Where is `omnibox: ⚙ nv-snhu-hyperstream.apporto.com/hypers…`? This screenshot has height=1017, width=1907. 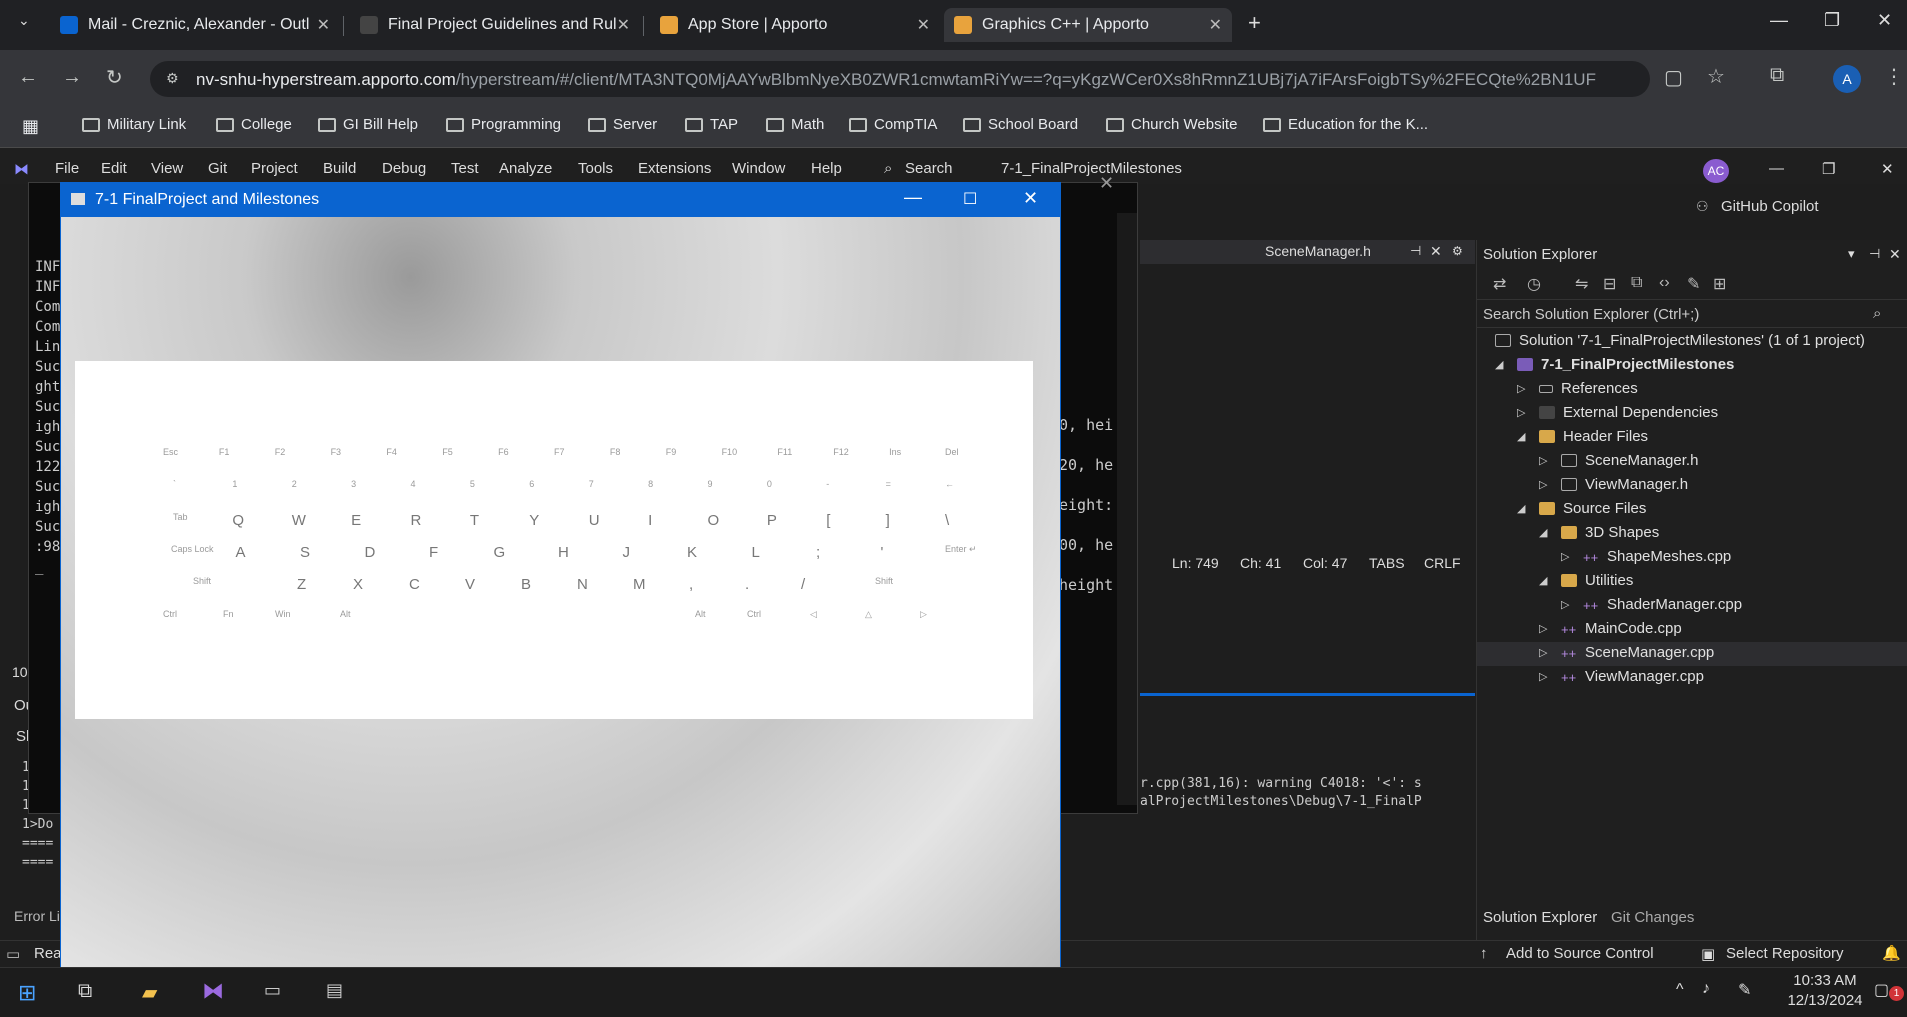
omnibox: ⚙ nv-snhu-hyperstream.apporto.com/hypers… is located at coordinates (900, 79).